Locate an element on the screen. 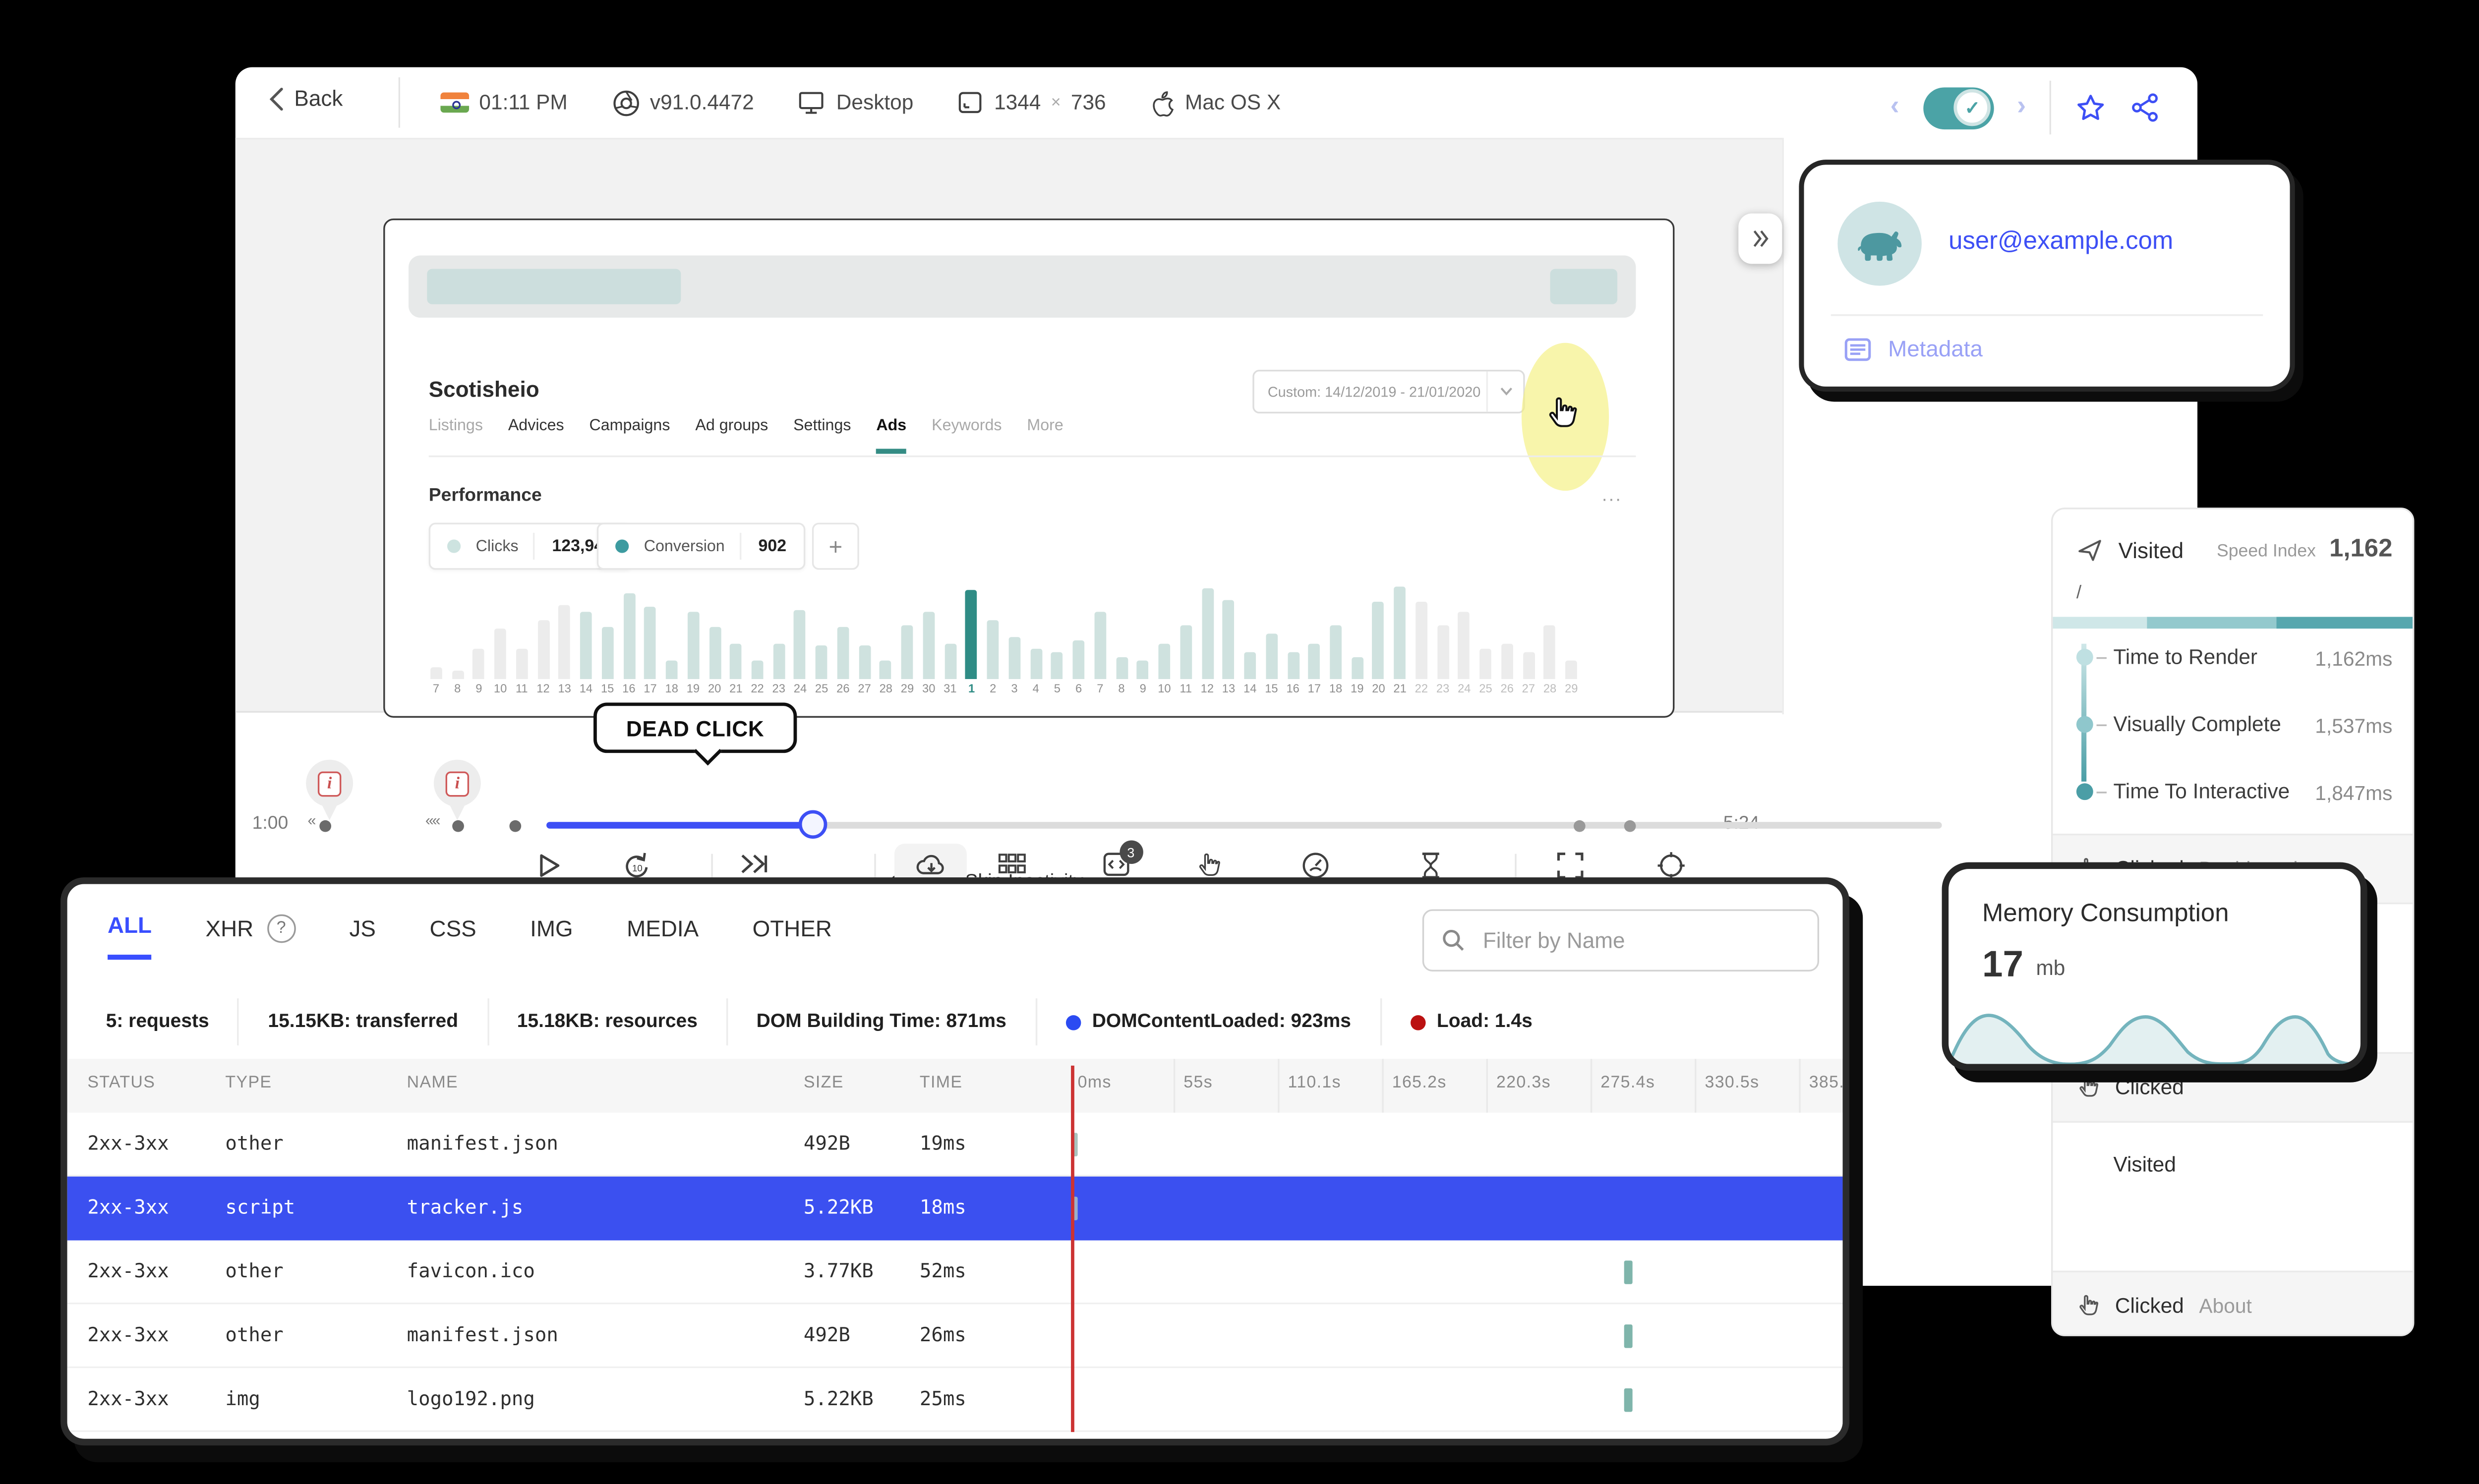 The width and height of the screenshot is (2479, 1484). network-tab-media: MEDIA is located at coordinates (663, 936).